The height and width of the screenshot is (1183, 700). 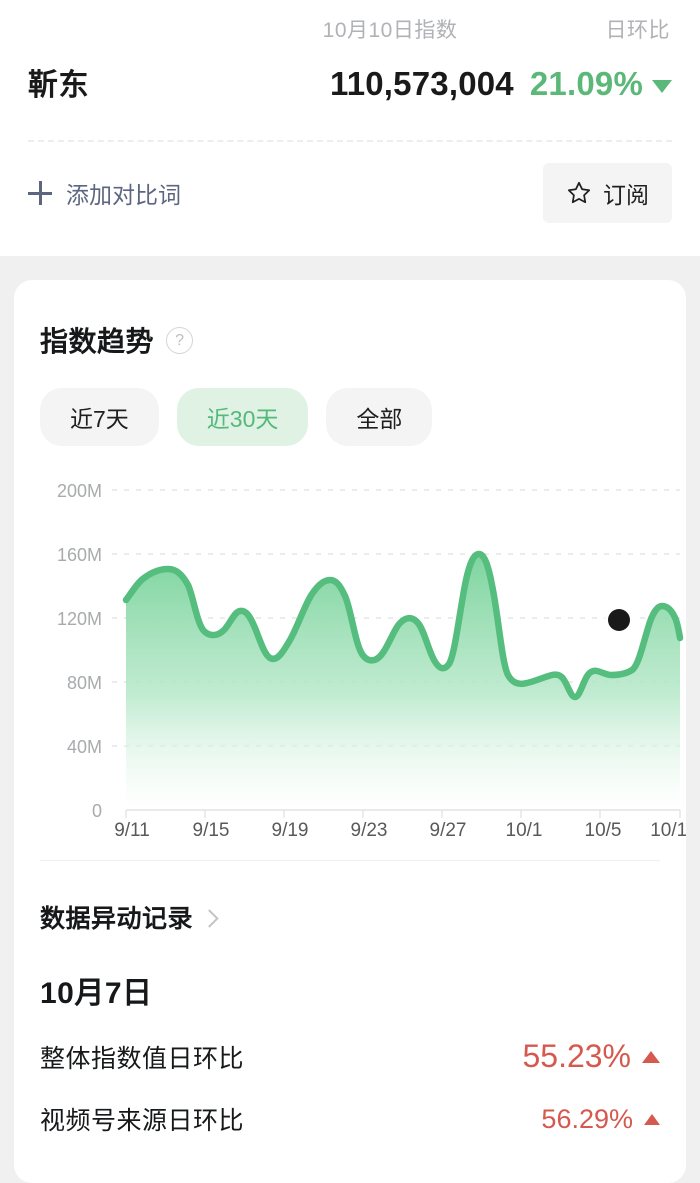 I want to click on anomaly-record-label: 整体指数值日环比, so click(x=142, y=1058).